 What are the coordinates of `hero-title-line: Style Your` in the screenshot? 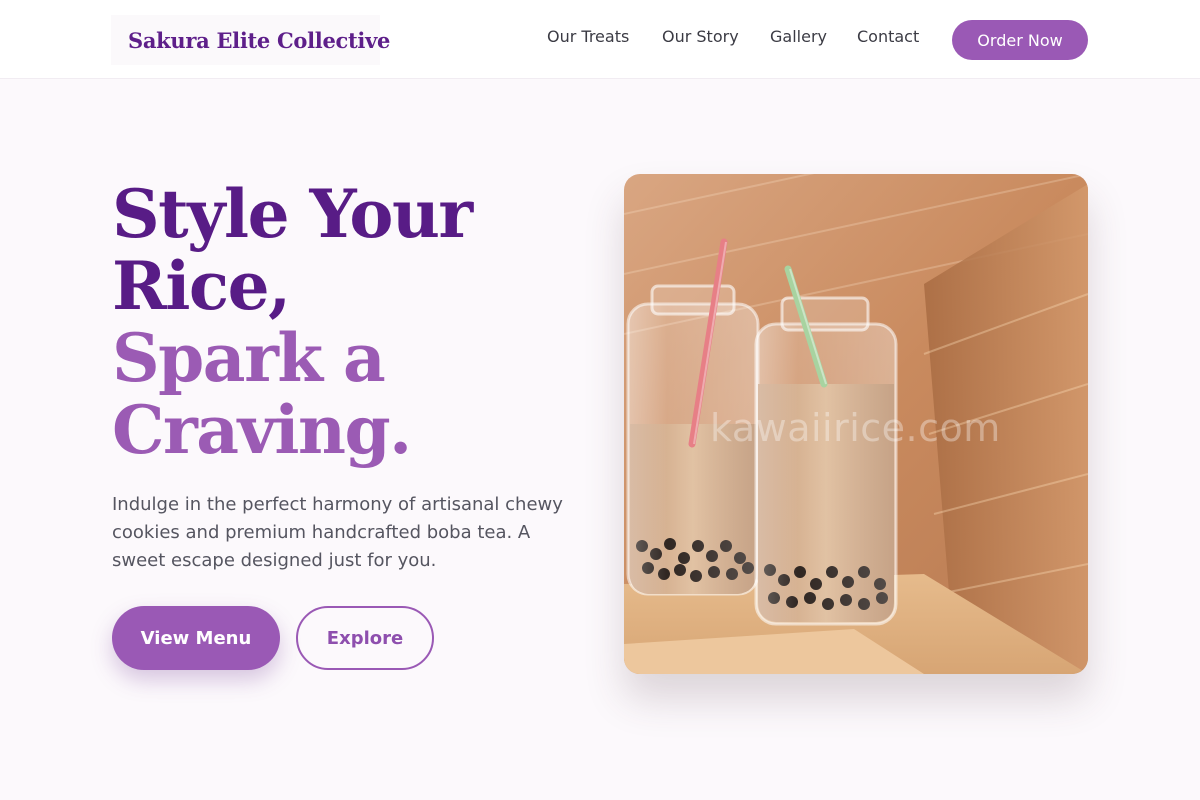 It's located at (292, 214).